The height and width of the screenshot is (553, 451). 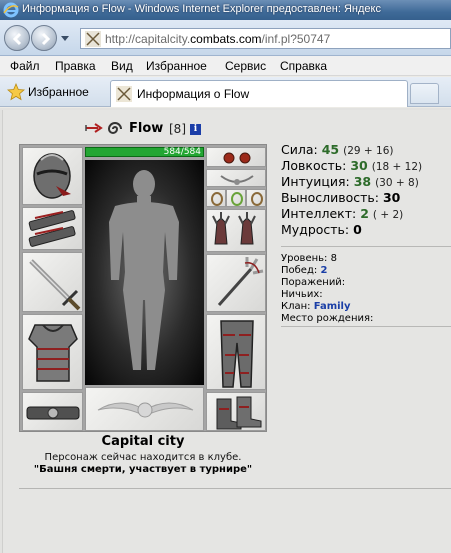 I want to click on url-path: /inf.pl?50747, so click(x=296, y=39).